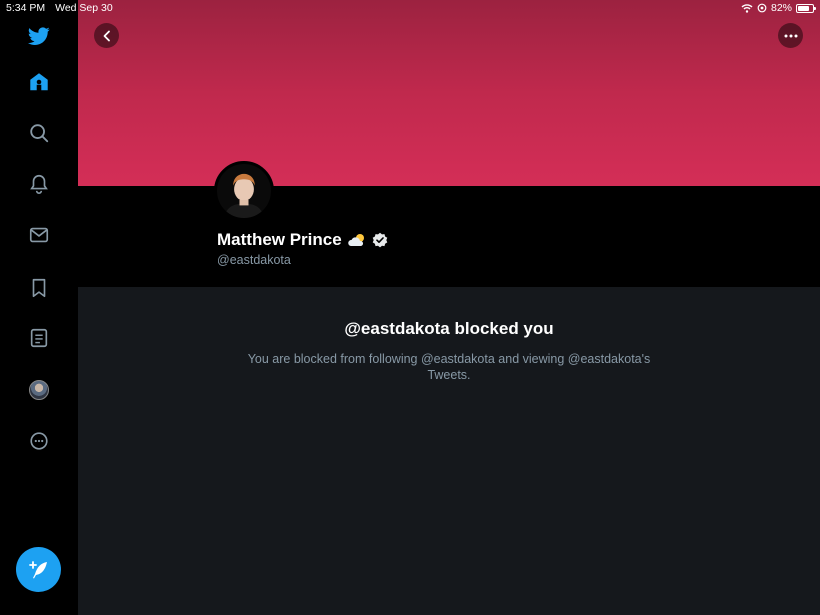  I want to click on profile-avatar-button, so click(39, 390).